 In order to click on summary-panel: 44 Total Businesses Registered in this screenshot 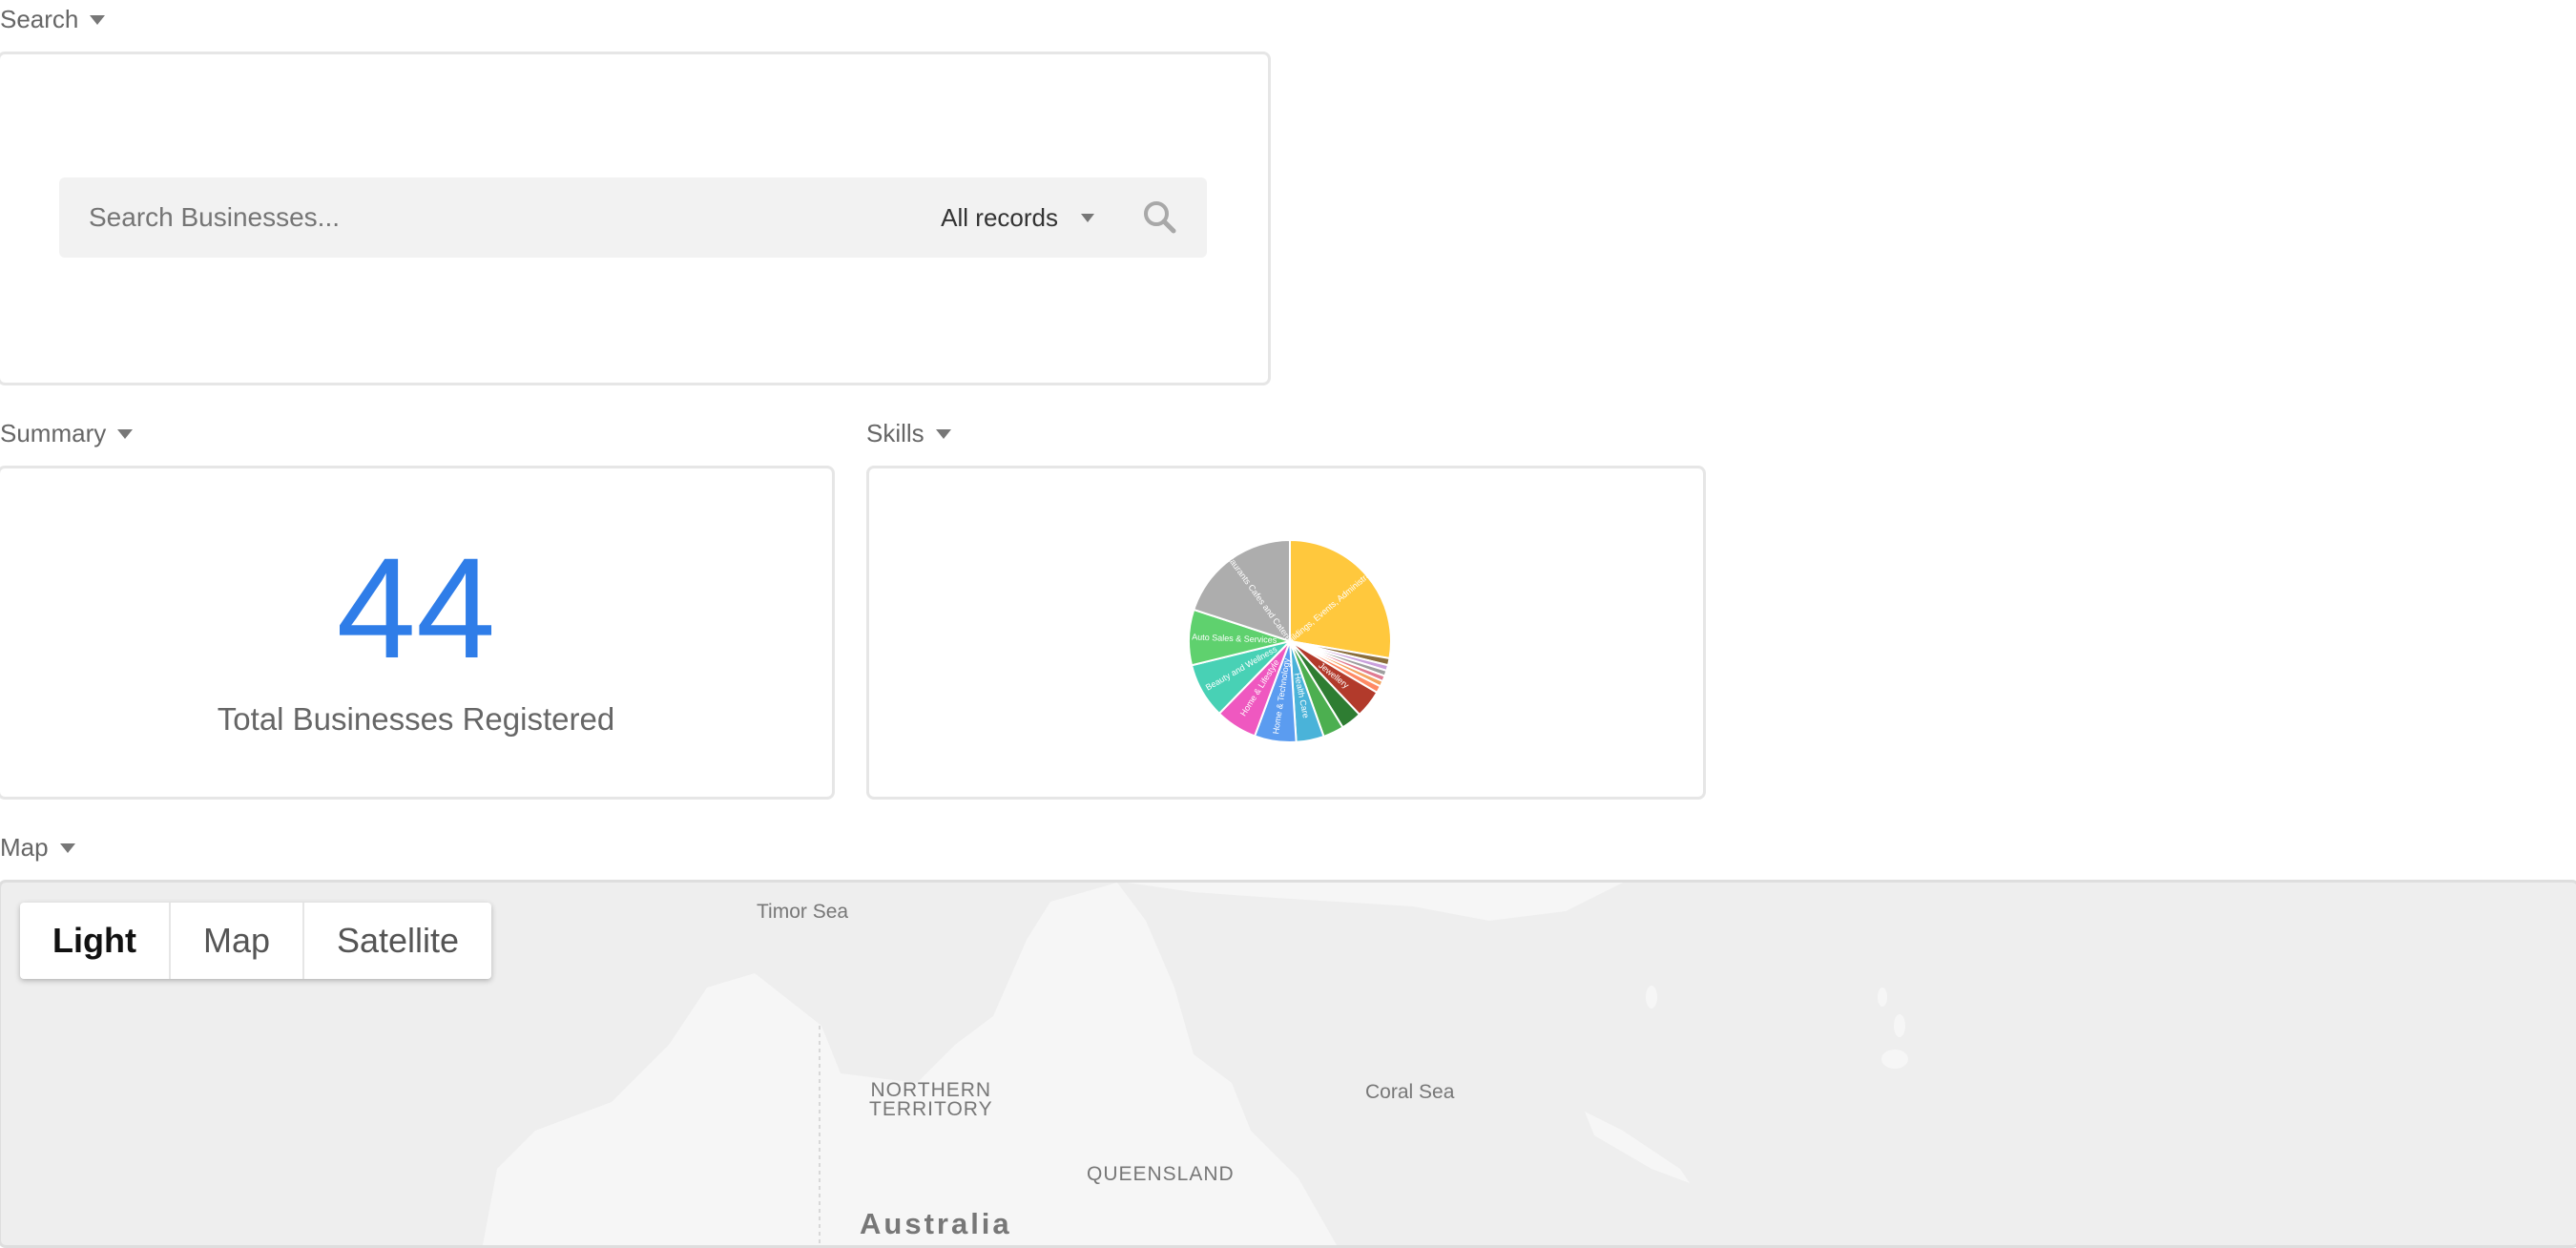, I will do `click(417, 633)`.